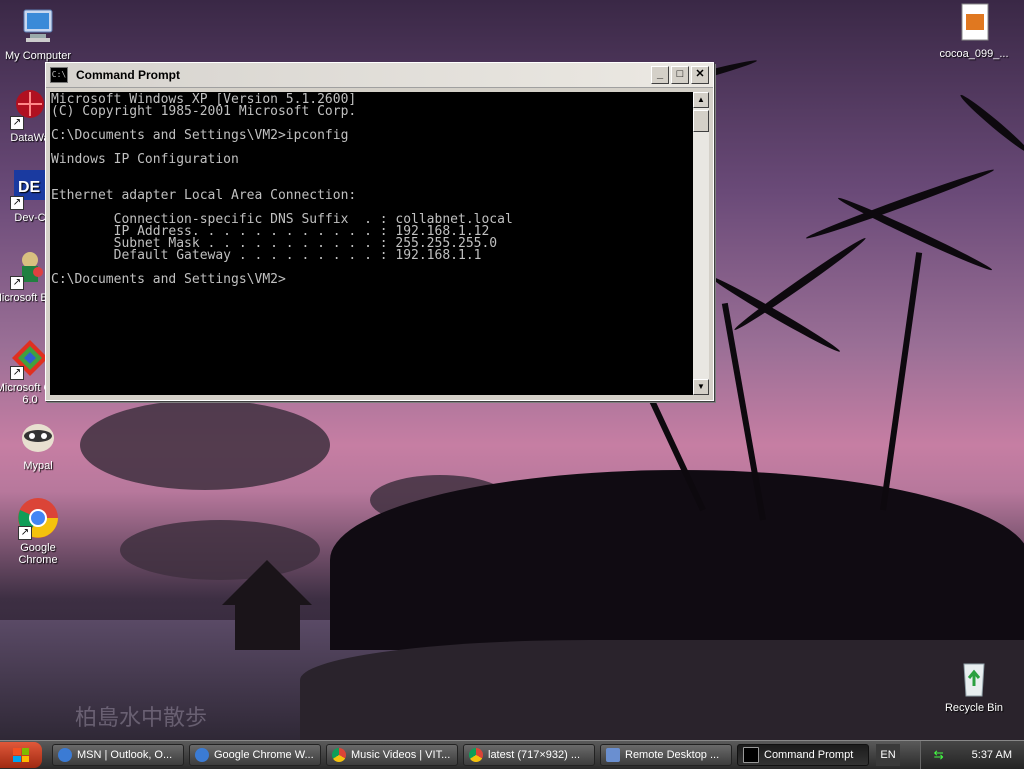 The height and width of the screenshot is (769, 1024). What do you see at coordinates (29, 187) in the screenshot?
I see `svg-text: DE` at bounding box center [29, 187].